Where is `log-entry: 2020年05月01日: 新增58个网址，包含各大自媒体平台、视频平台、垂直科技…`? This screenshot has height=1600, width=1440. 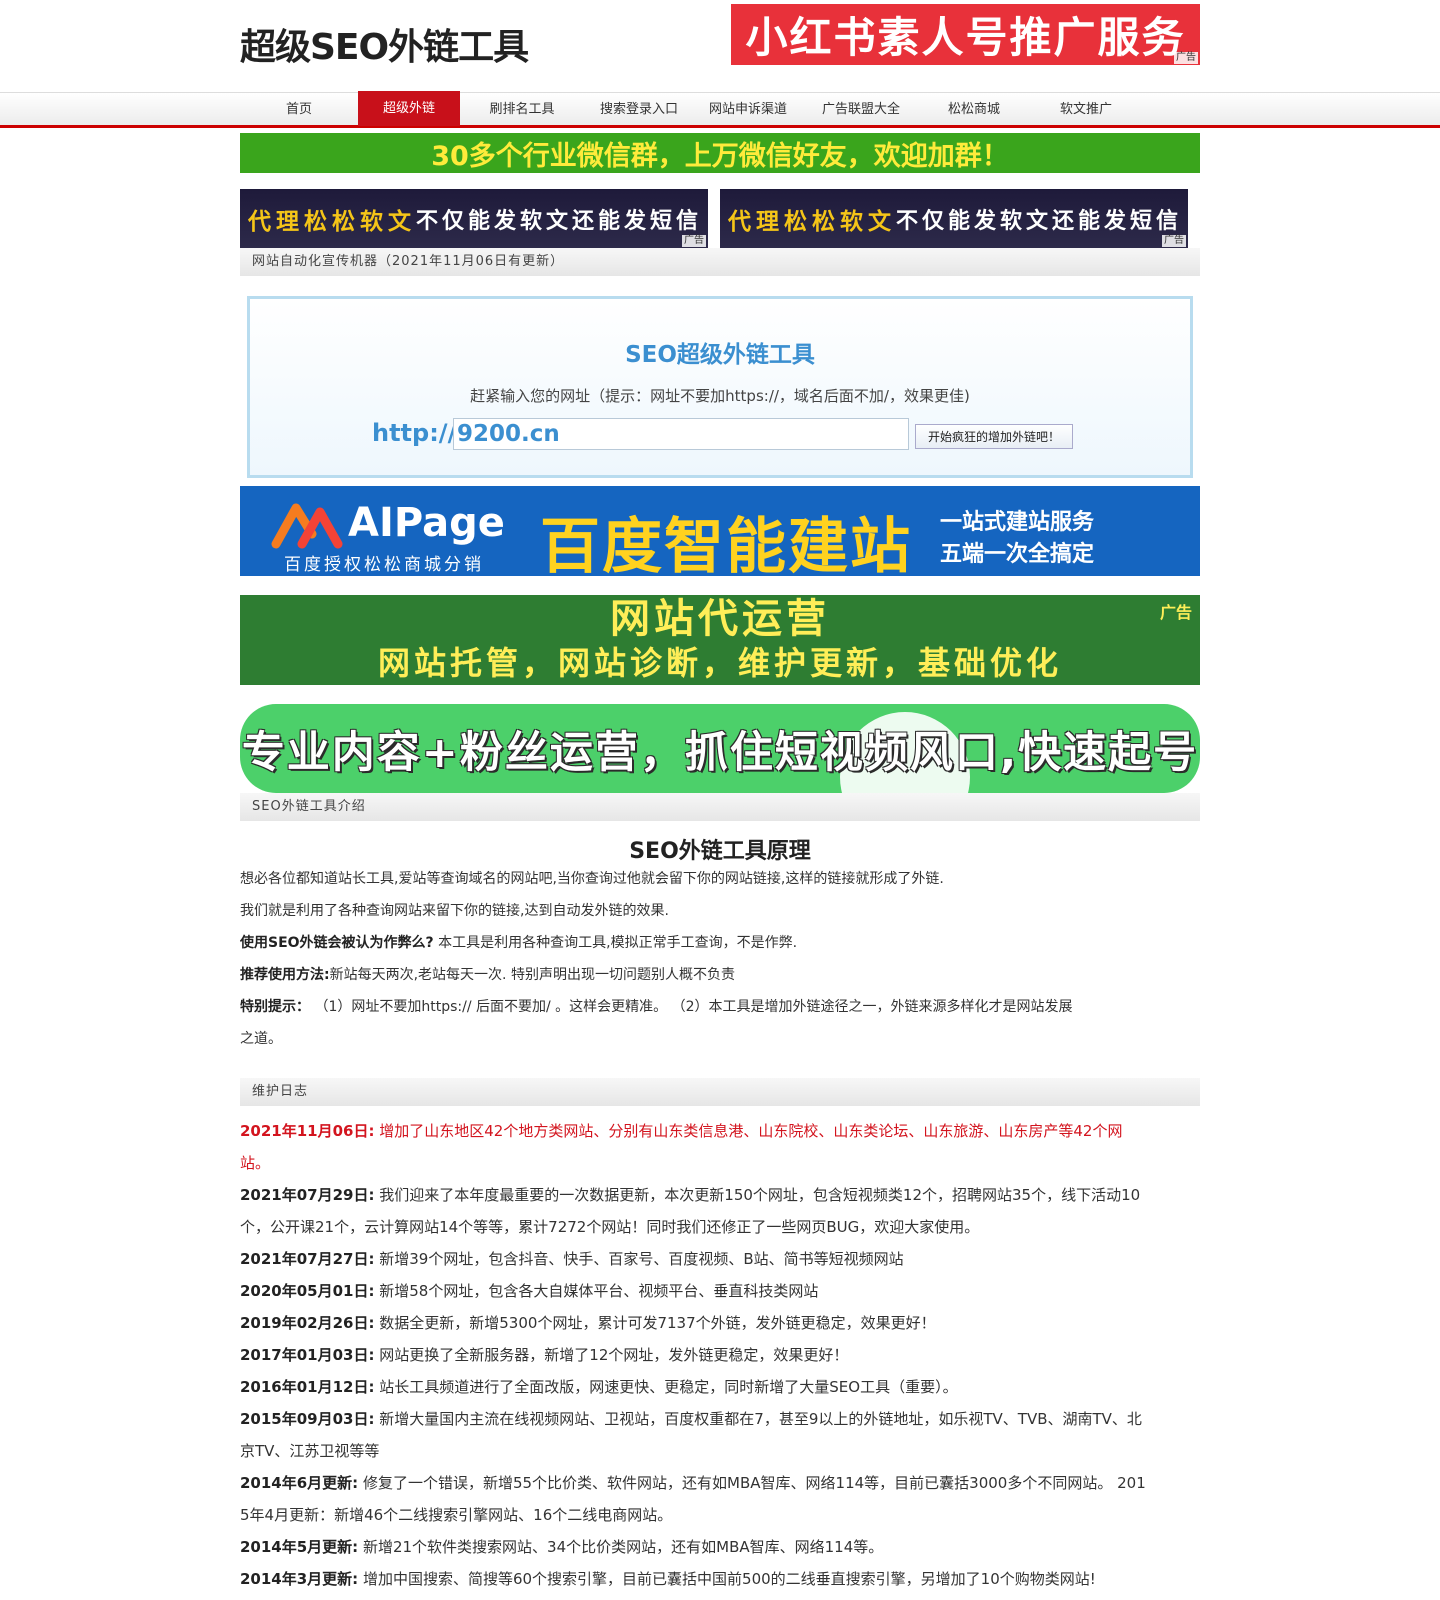
log-entry: 2020年05月01日: 新增58个网址，包含各大自媒体平台、视频平台、垂直科技… is located at coordinates (720, 1291).